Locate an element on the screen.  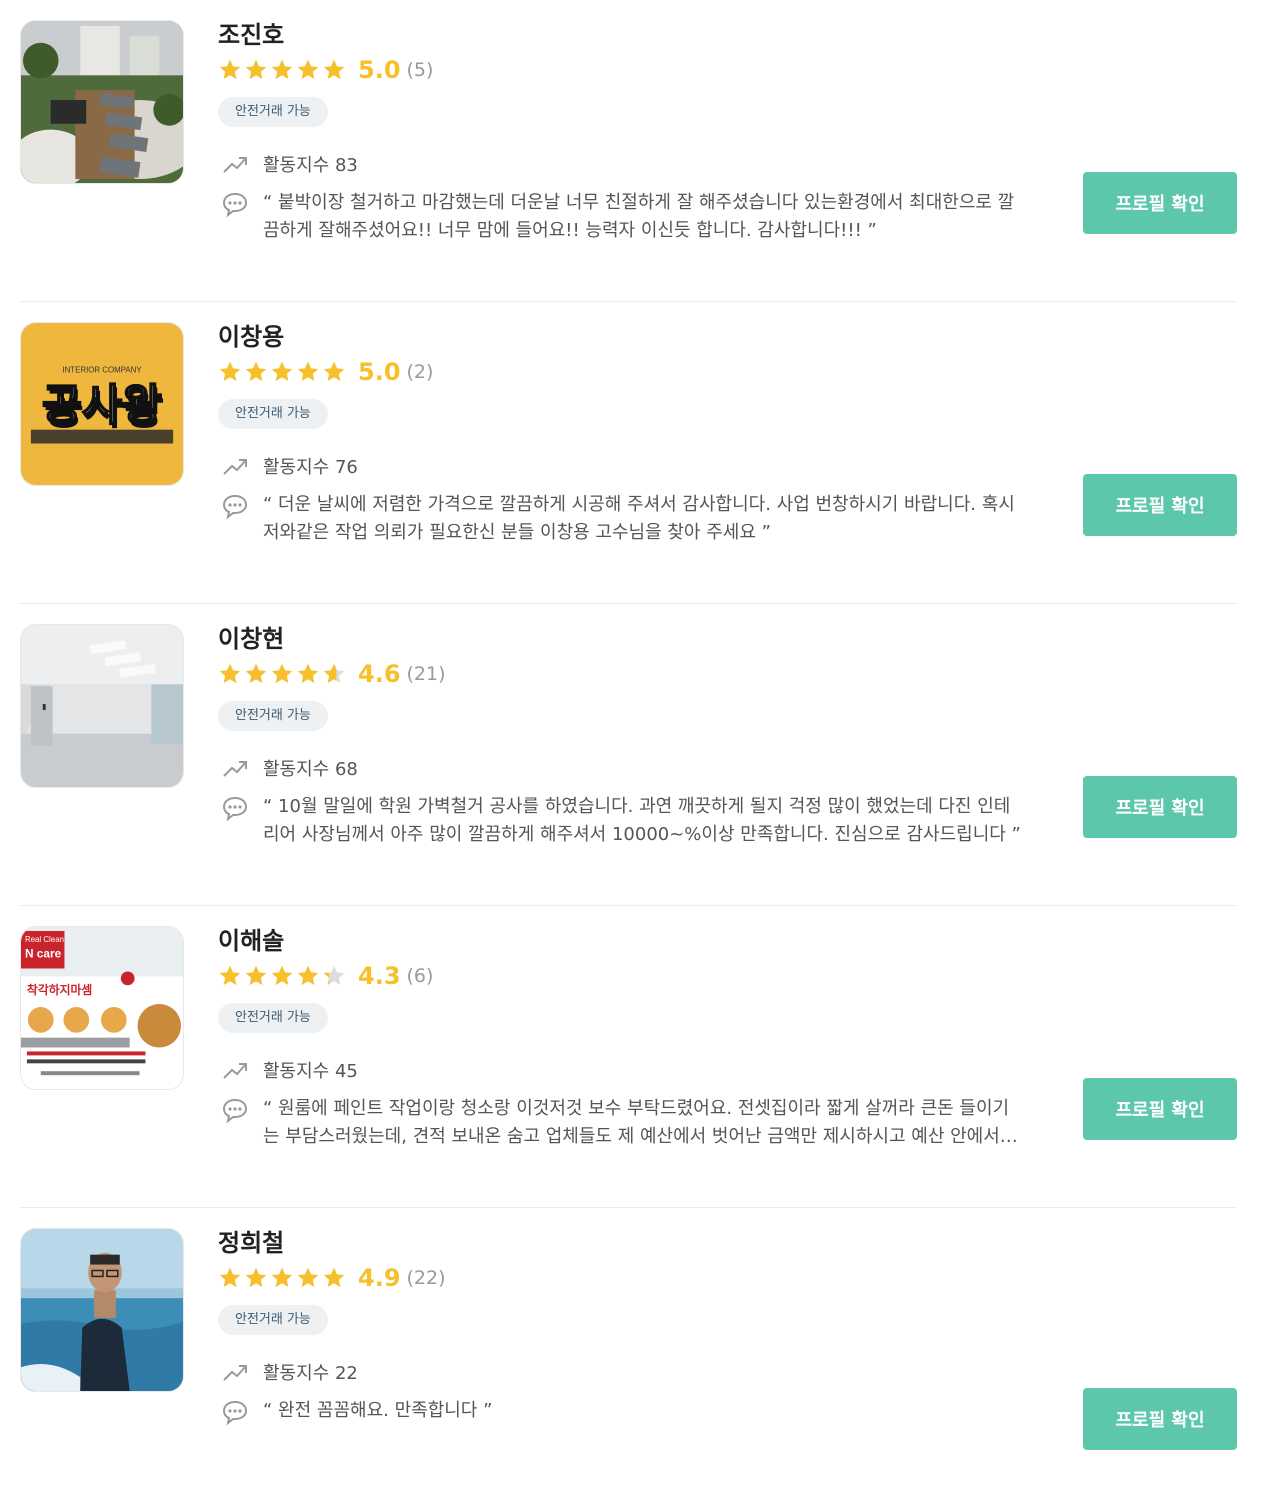
garden-photo-icon is located at coordinates (102, 102).